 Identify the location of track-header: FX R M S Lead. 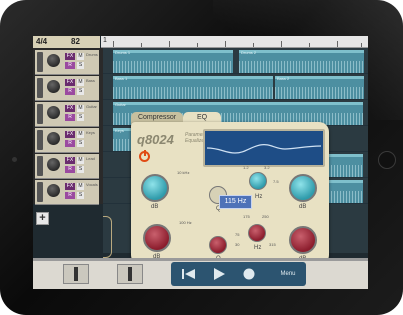
(67, 166).